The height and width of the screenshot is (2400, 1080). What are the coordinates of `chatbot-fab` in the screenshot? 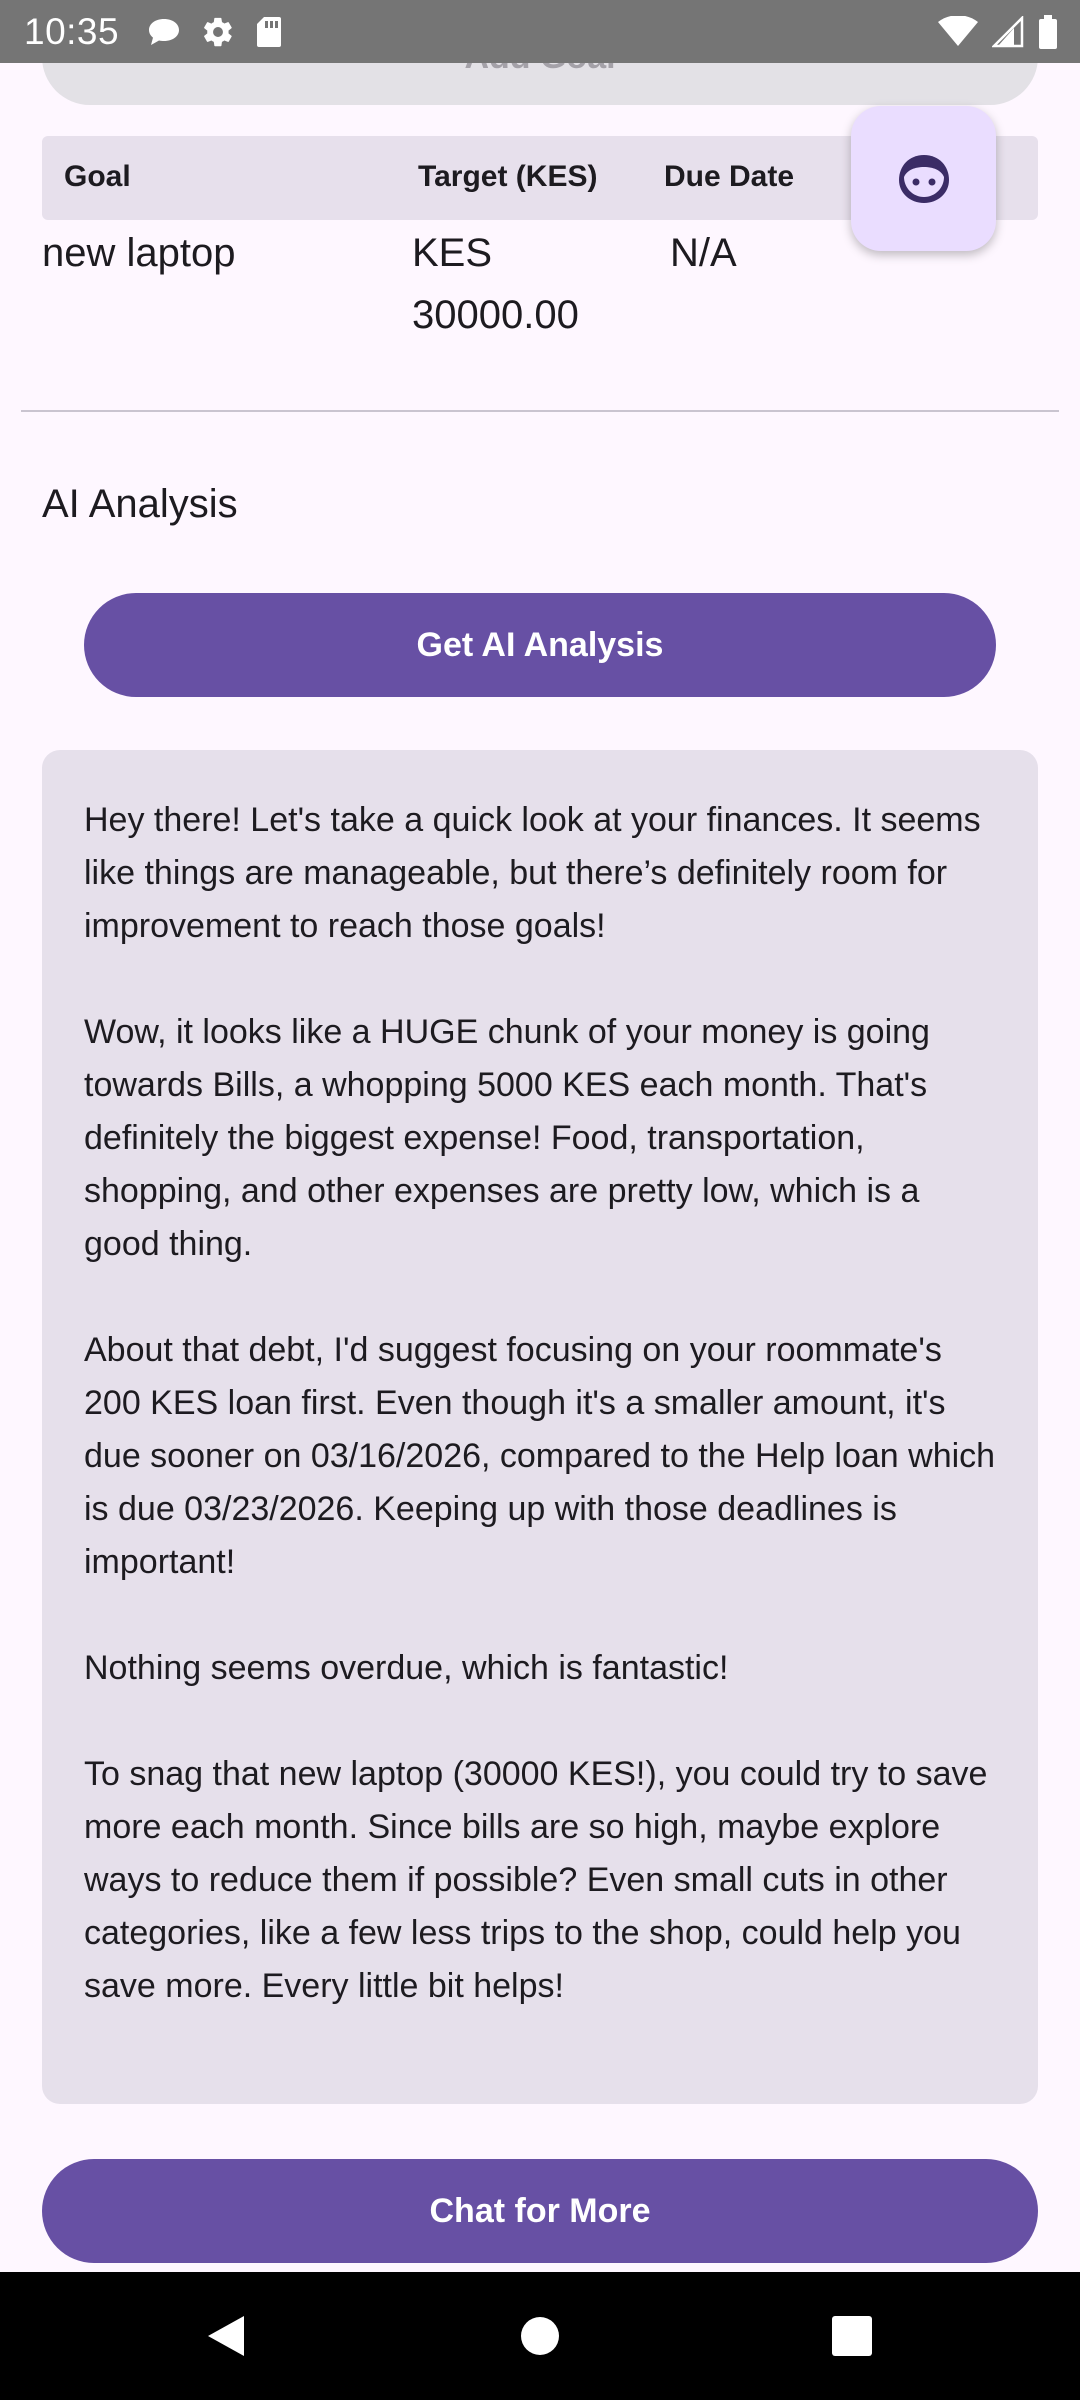 It's located at (923, 178).